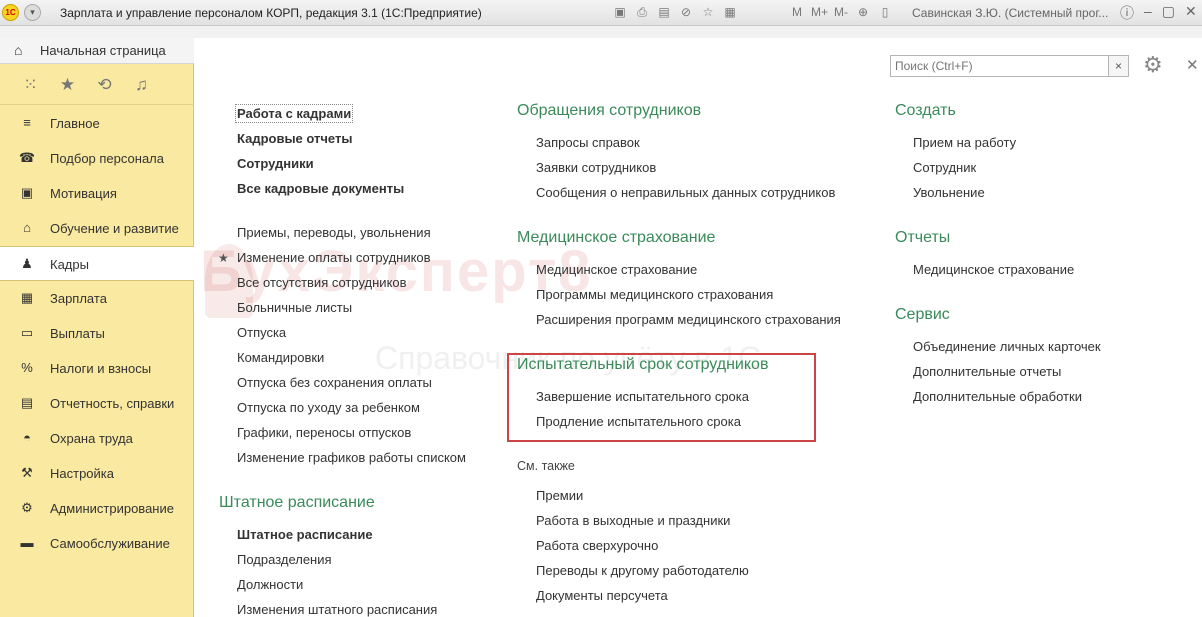  I want to click on favorite-star-icon: ★, so click(223, 258).